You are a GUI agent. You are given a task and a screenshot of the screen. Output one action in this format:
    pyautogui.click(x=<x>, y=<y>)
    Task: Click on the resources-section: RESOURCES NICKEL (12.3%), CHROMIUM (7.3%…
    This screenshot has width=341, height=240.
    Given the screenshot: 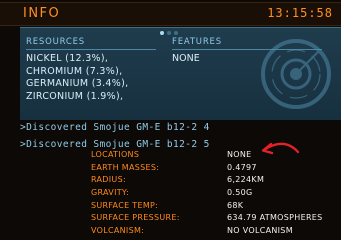 What is the action you would take?
    pyautogui.click(x=95, y=70)
    